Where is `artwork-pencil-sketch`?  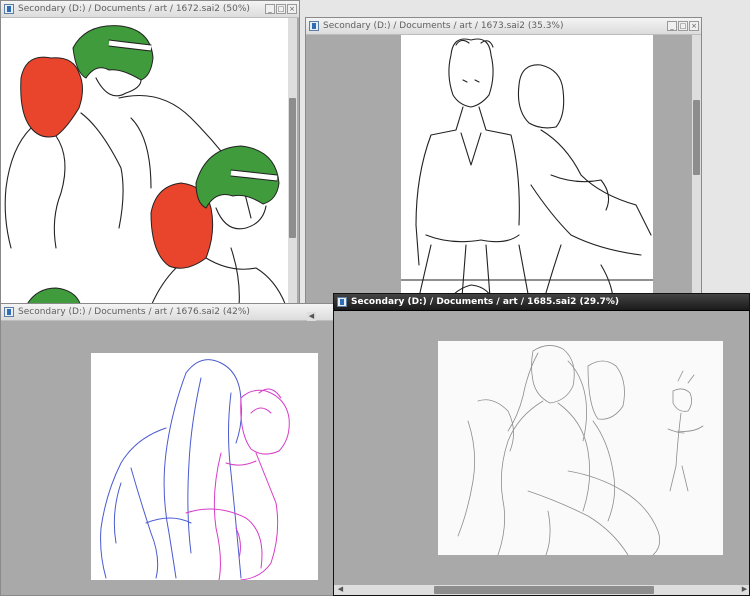 artwork-pencil-sketch is located at coordinates (580, 450).